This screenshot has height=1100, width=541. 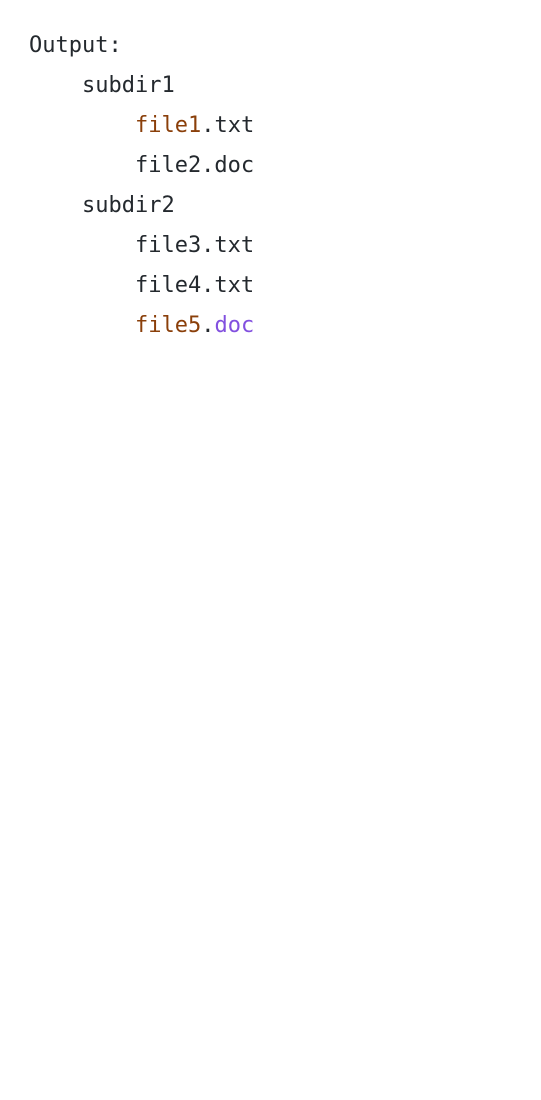 I want to click on code-line-subdir1: subdir1, so click(x=102, y=85).